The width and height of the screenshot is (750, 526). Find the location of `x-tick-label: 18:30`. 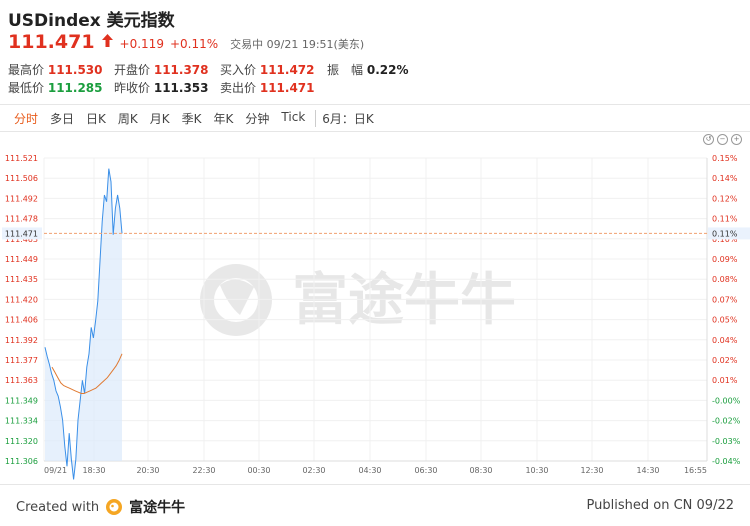

x-tick-label: 18:30 is located at coordinates (93, 470).